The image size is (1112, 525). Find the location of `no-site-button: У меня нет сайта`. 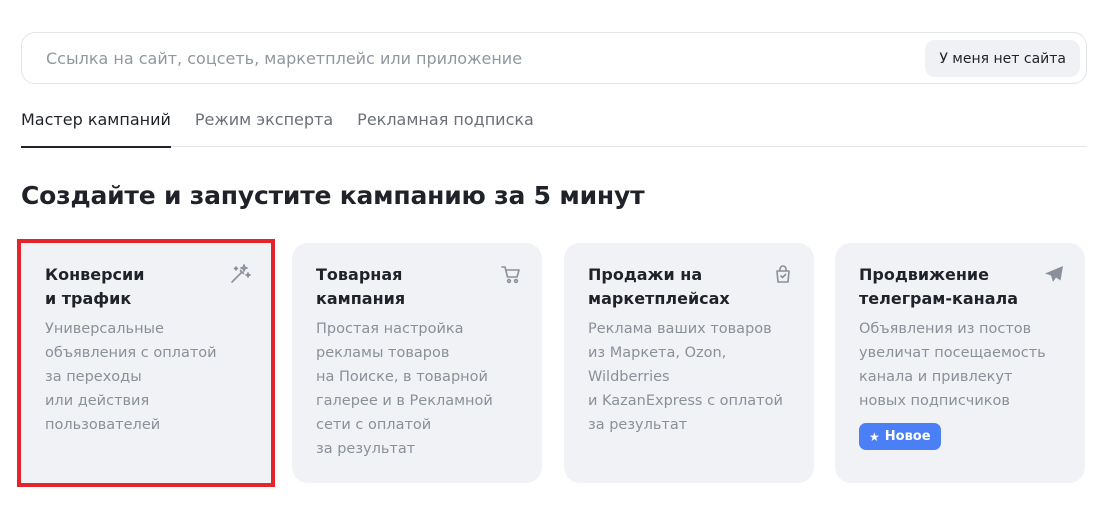

no-site-button: У меня нет сайта is located at coordinates (1002, 58).